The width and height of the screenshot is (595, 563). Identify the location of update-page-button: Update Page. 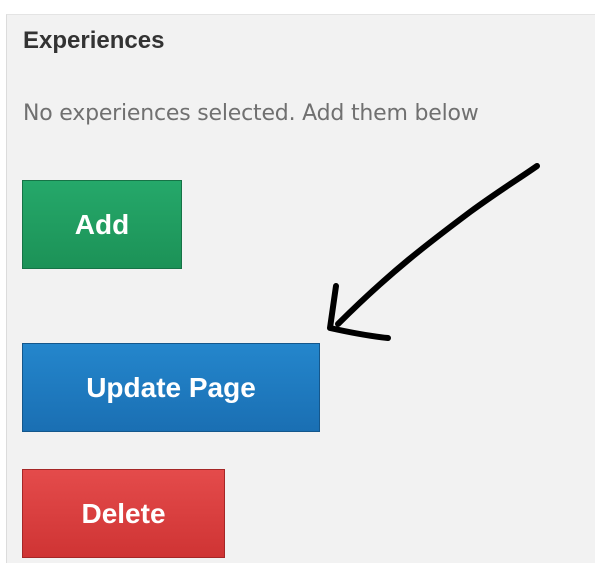
(171, 387).